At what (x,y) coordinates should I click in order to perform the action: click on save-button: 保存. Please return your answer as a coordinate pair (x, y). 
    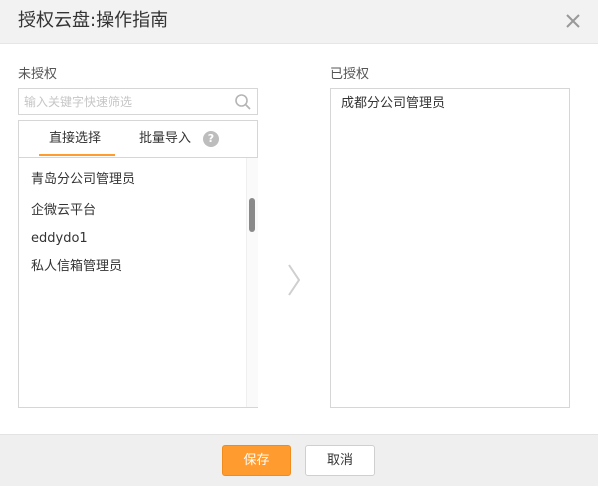
    Looking at the image, I should click on (256, 460).